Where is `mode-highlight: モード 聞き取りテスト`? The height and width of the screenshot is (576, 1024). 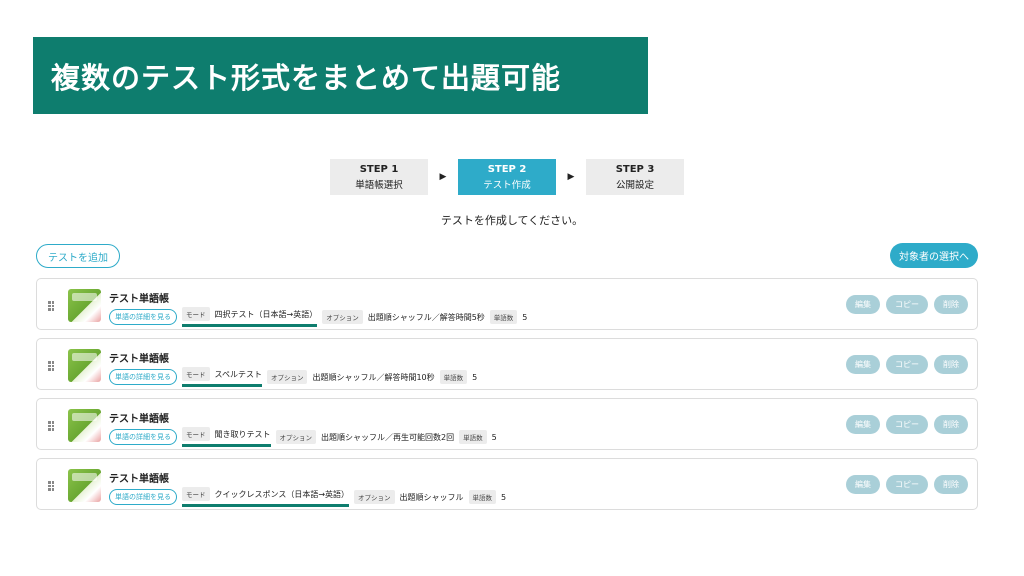
mode-highlight: モード 聞き取りテスト is located at coordinates (226, 437).